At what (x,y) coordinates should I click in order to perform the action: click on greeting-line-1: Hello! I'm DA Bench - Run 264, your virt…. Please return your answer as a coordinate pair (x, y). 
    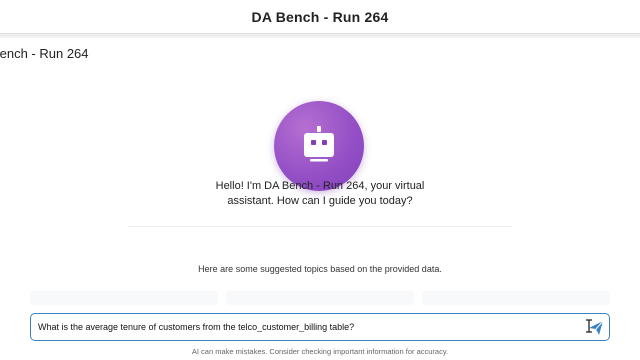
    Looking at the image, I should click on (320, 186).